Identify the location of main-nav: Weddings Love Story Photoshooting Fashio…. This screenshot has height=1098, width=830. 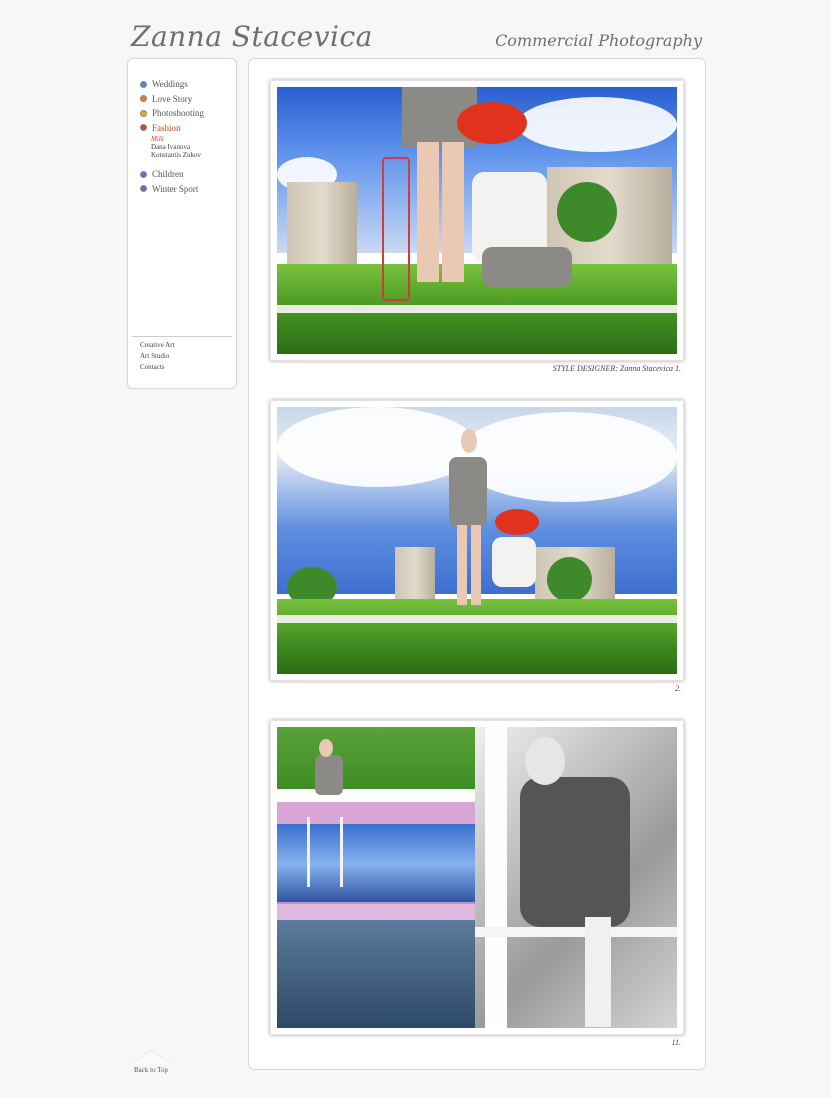
(172, 136).